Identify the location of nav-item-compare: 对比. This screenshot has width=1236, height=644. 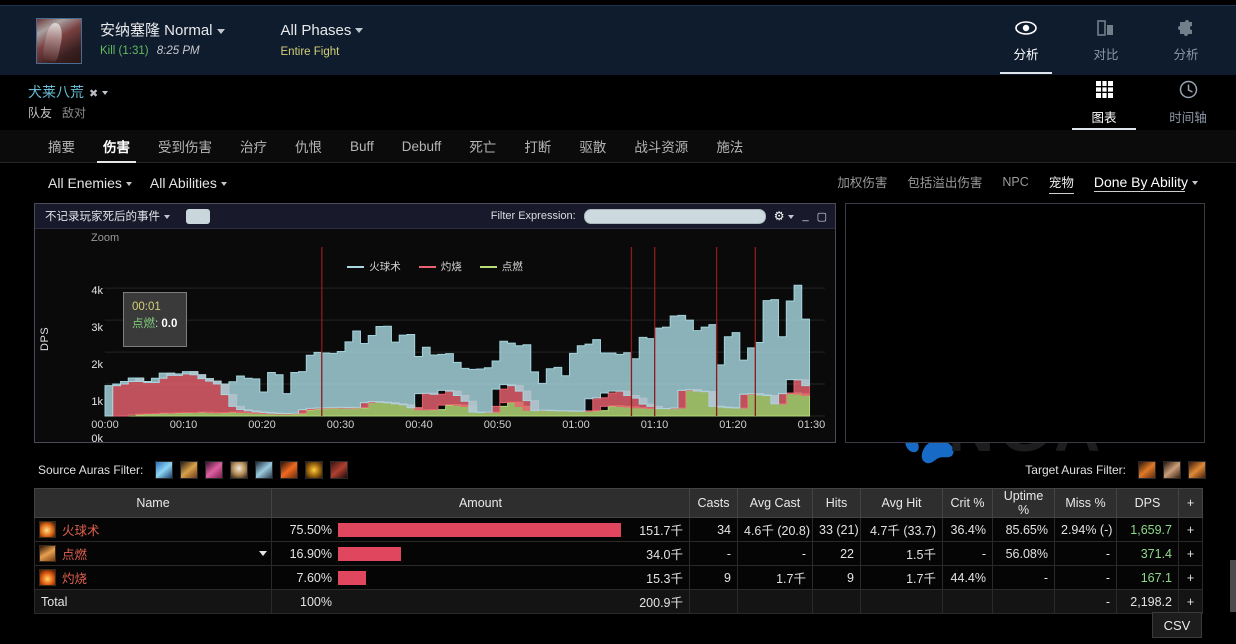
(1106, 41).